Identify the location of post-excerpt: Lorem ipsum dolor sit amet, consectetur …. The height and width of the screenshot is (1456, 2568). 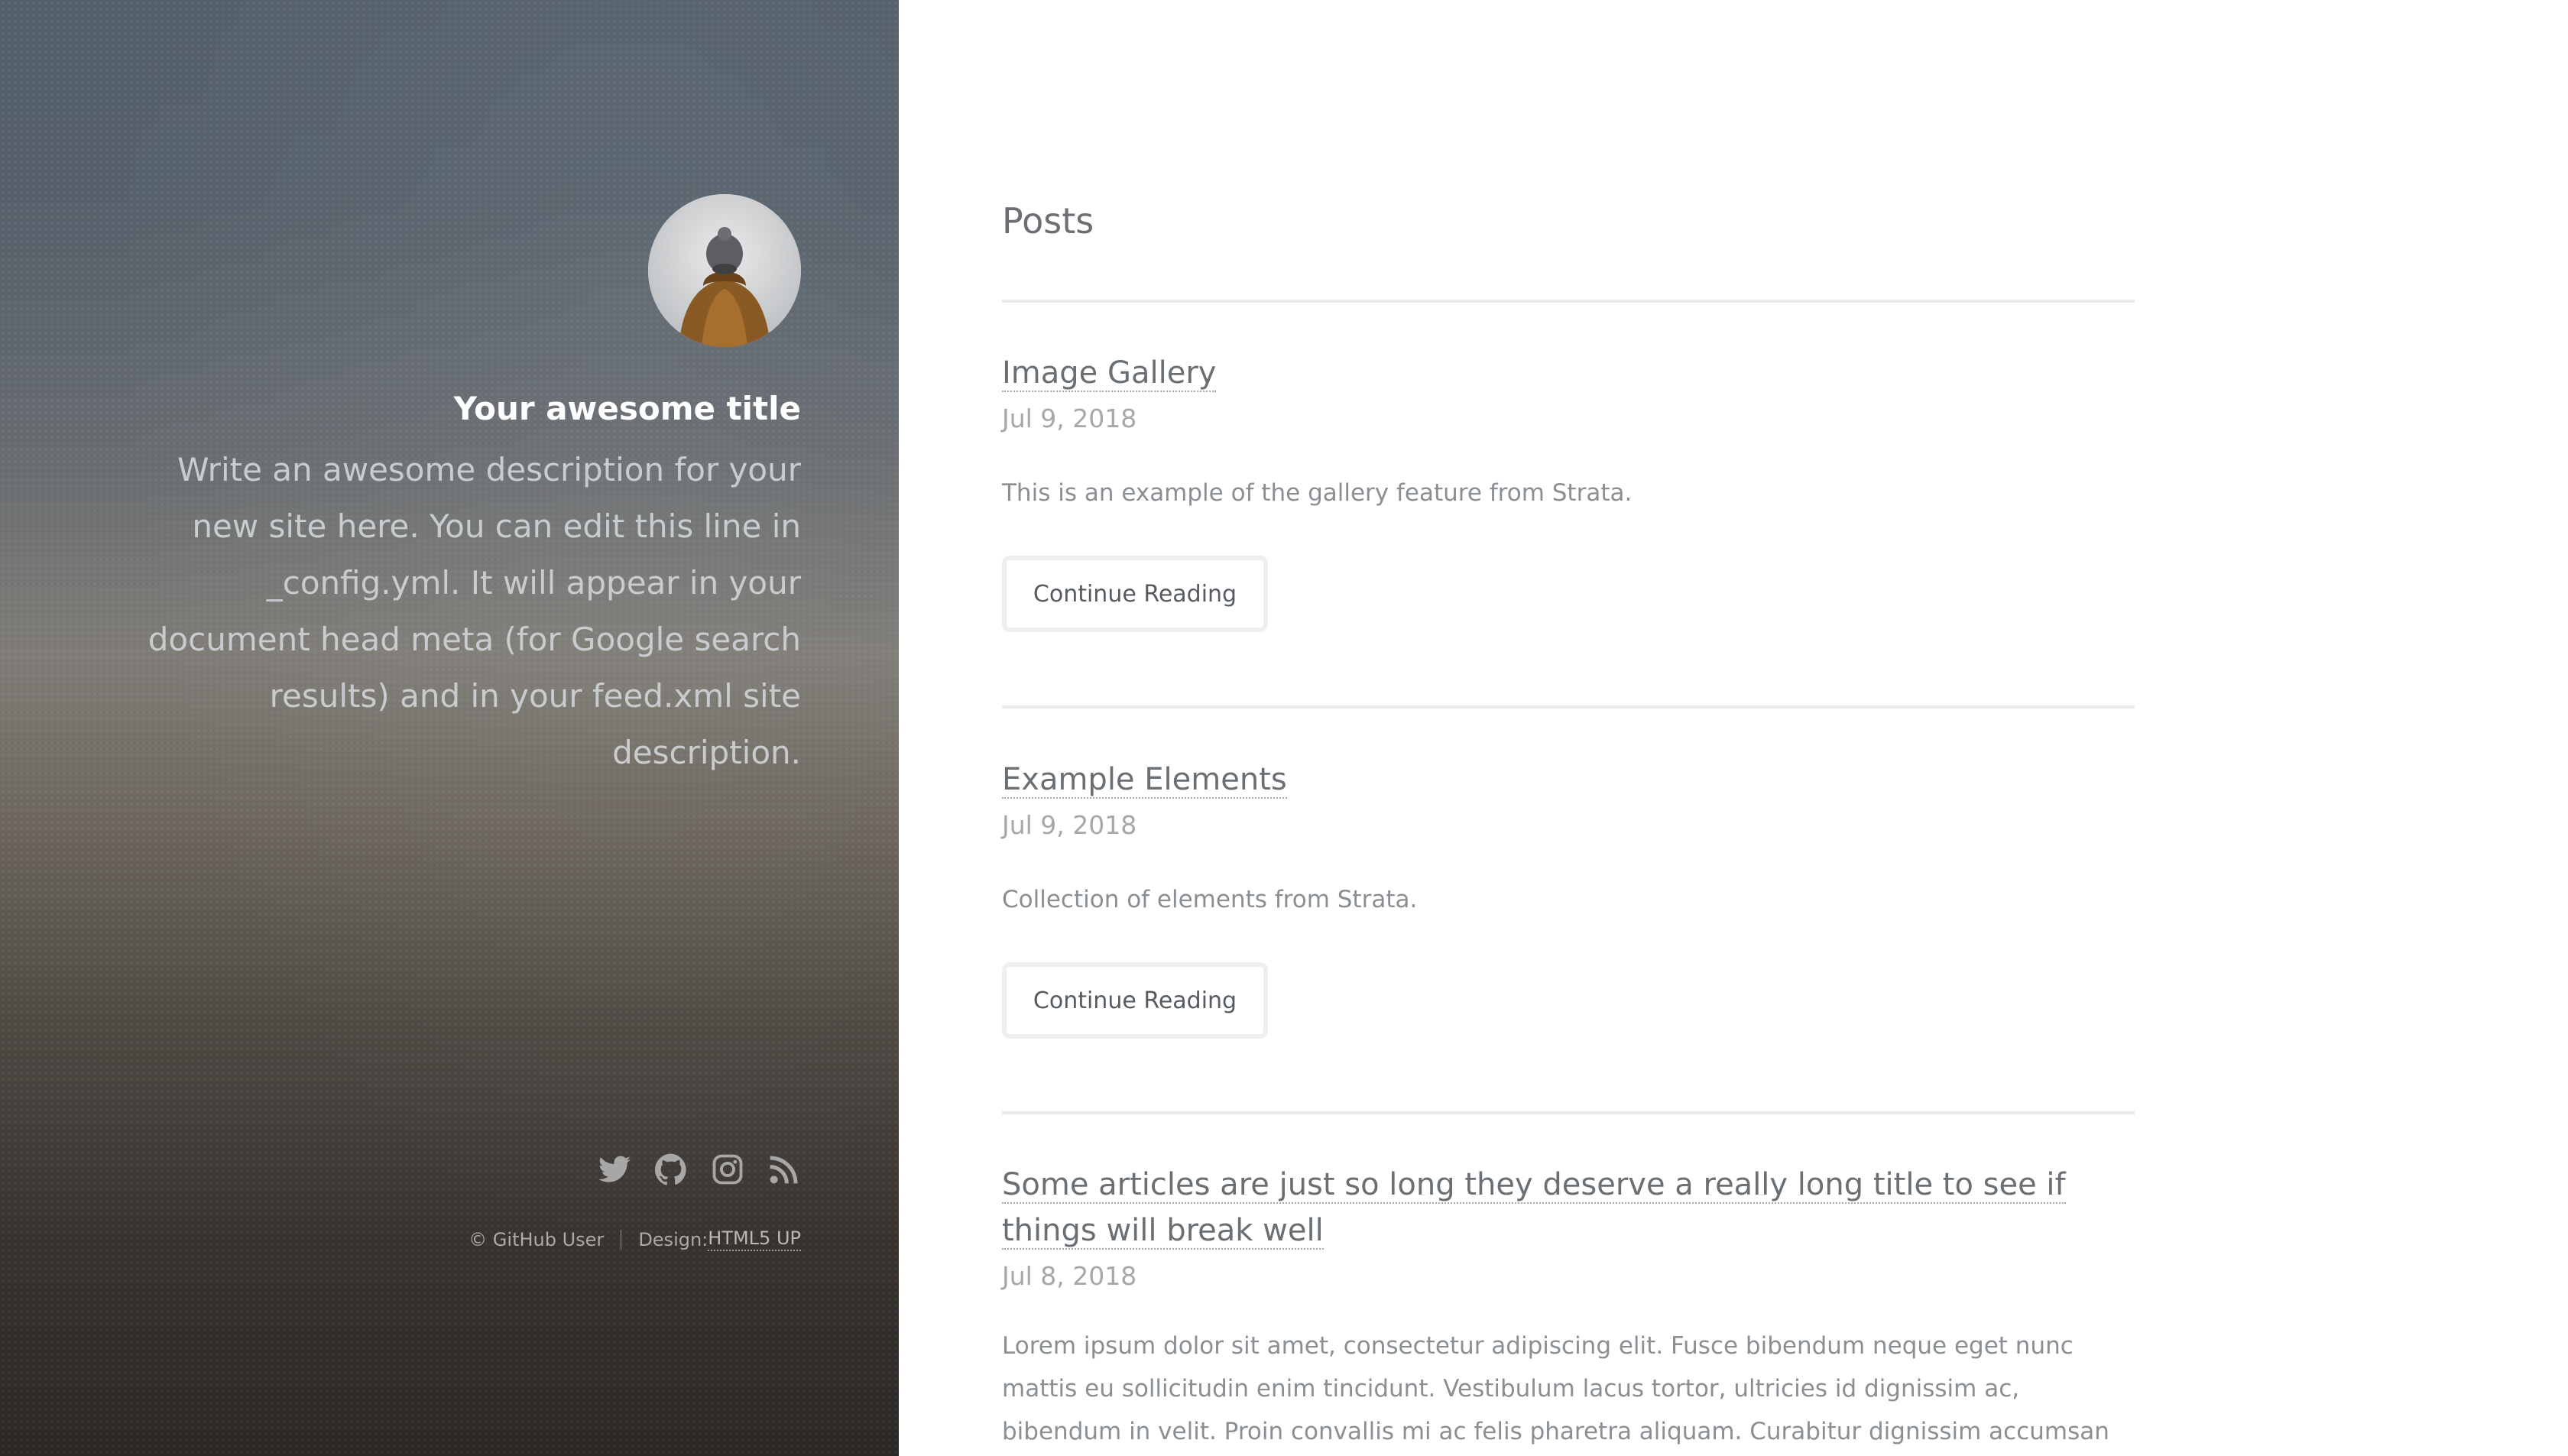
(1555, 1388).